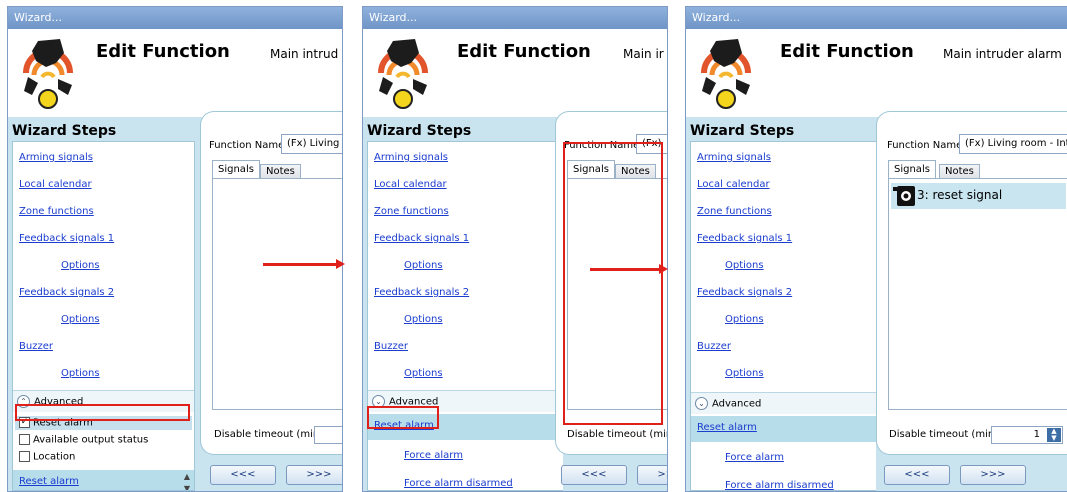 This screenshot has width=1067, height=492. Describe the element at coordinates (977, 294) in the screenshot. I see `signals-list: 3: reset signal` at that location.